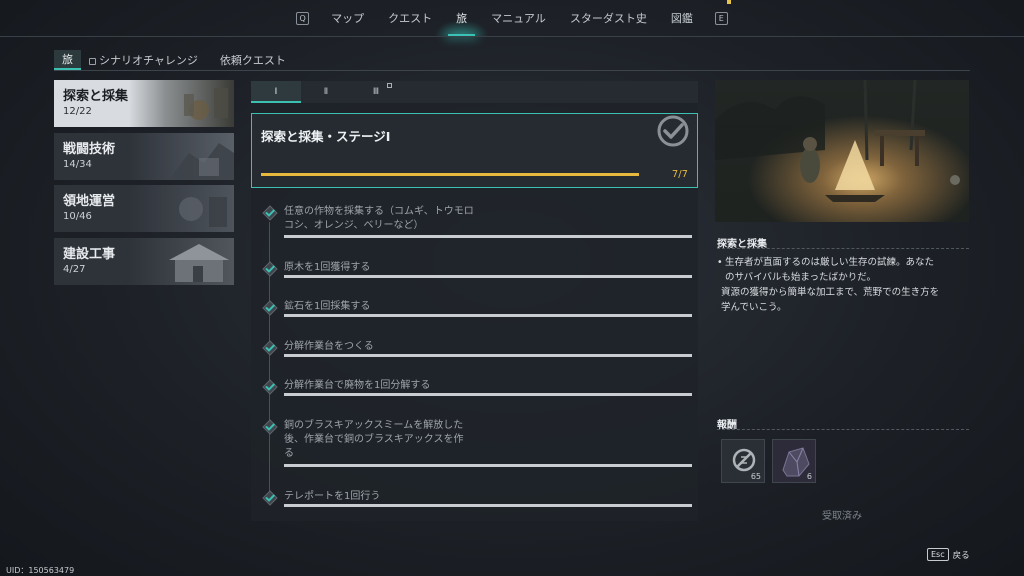 Image resolution: width=1024 pixels, height=576 pixels. Describe the element at coordinates (143, 60) in the screenshot. I see `subtab-scenario-challenge: シナリオチャレンジ` at that location.